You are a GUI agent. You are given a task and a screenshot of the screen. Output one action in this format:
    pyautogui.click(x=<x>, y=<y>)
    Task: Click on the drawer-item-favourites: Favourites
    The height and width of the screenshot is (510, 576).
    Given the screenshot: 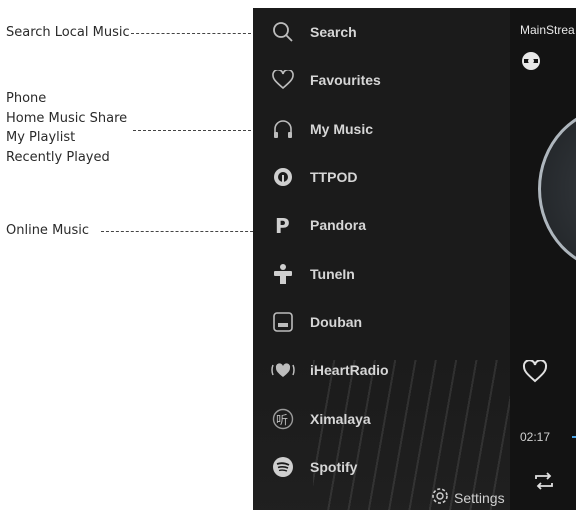 What is the action you would take?
    pyautogui.click(x=381, y=80)
    